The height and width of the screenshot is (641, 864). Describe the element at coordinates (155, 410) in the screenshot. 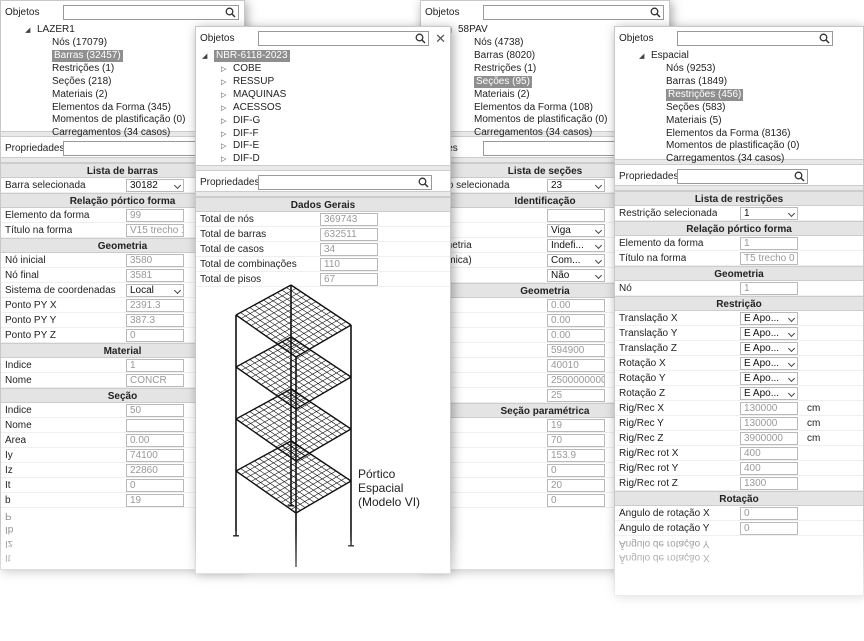

I see `property-value: 50` at that location.